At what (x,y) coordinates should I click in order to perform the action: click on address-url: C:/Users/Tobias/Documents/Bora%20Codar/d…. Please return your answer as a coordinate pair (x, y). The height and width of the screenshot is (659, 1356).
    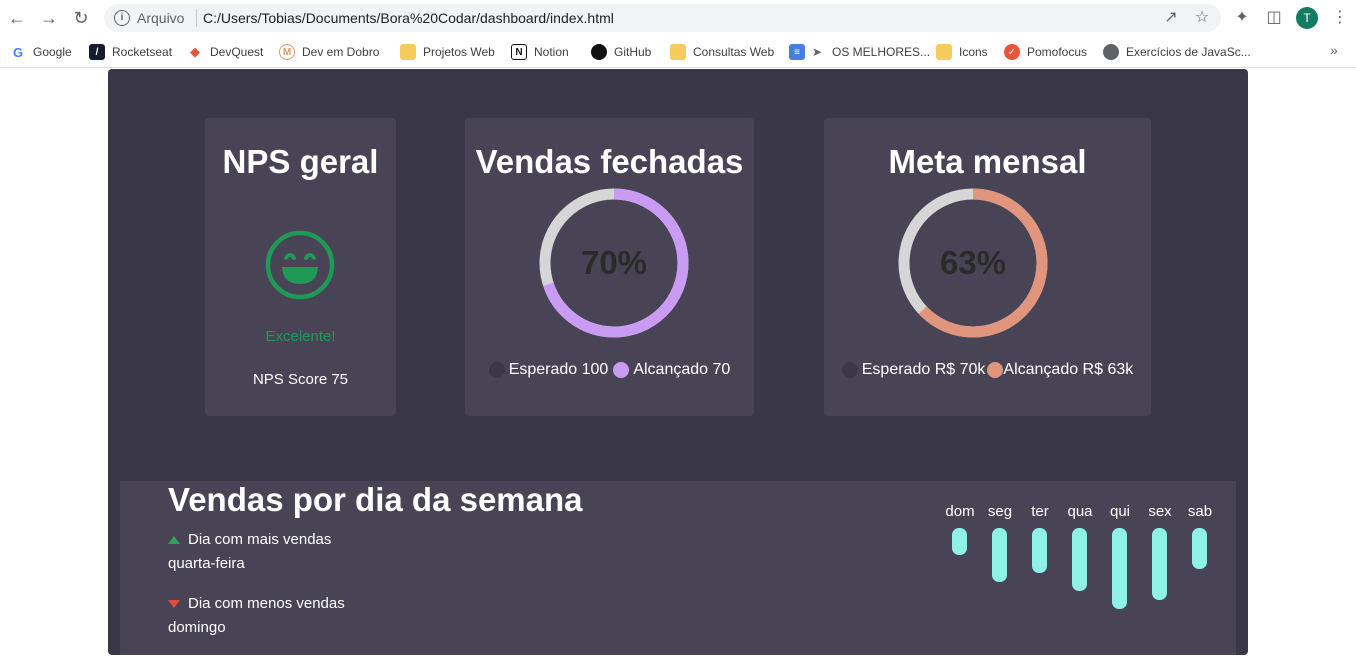
    Looking at the image, I should click on (408, 18).